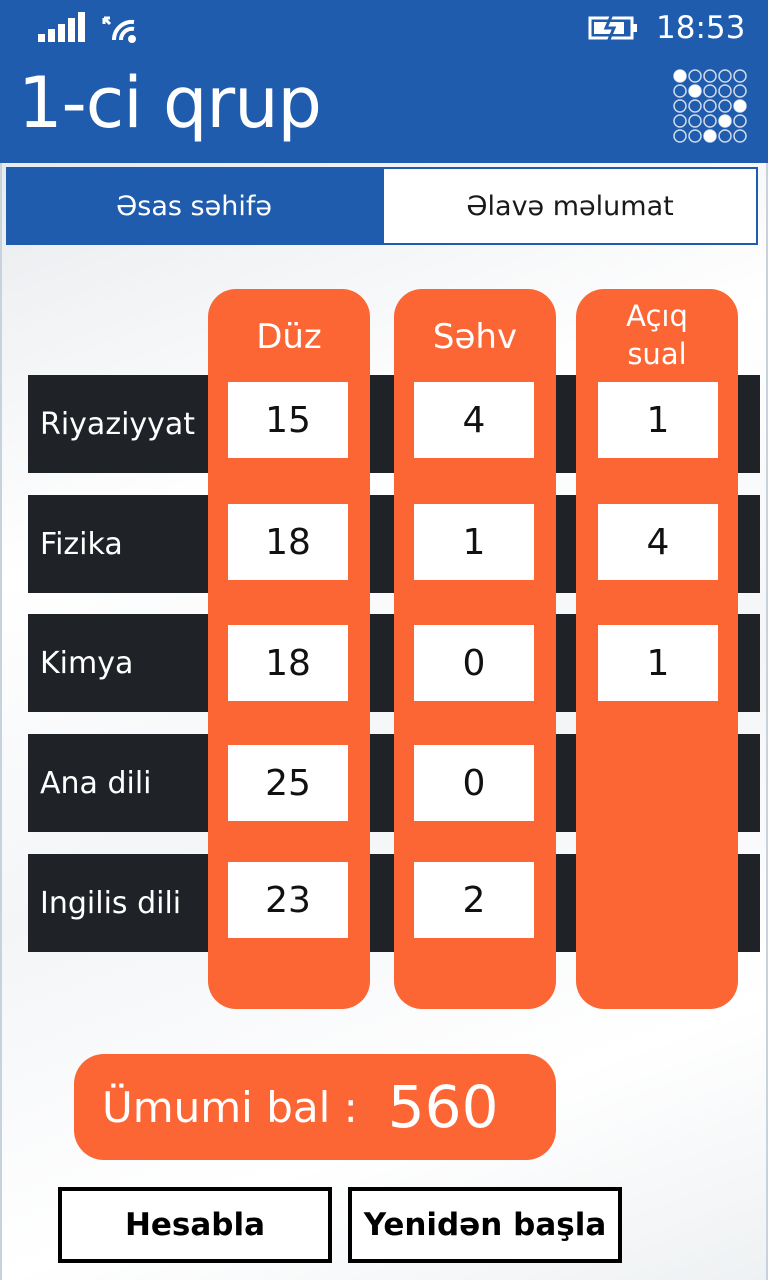  What do you see at coordinates (96, 783) in the screenshot?
I see `subject-label: Ana dili` at bounding box center [96, 783].